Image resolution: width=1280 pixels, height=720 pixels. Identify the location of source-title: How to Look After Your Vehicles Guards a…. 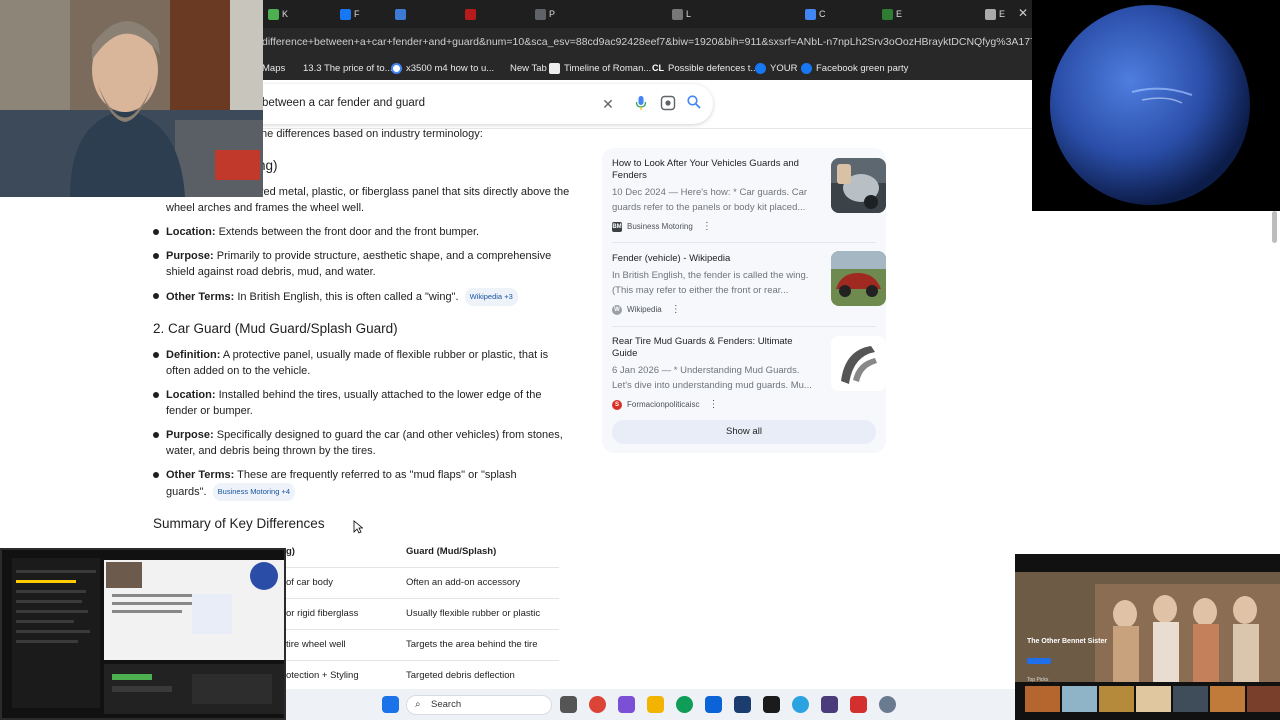
(714, 170).